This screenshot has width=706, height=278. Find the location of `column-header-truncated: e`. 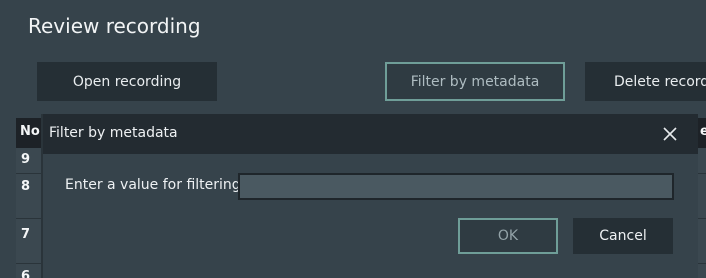

column-header-truncated: e is located at coordinates (703, 131).